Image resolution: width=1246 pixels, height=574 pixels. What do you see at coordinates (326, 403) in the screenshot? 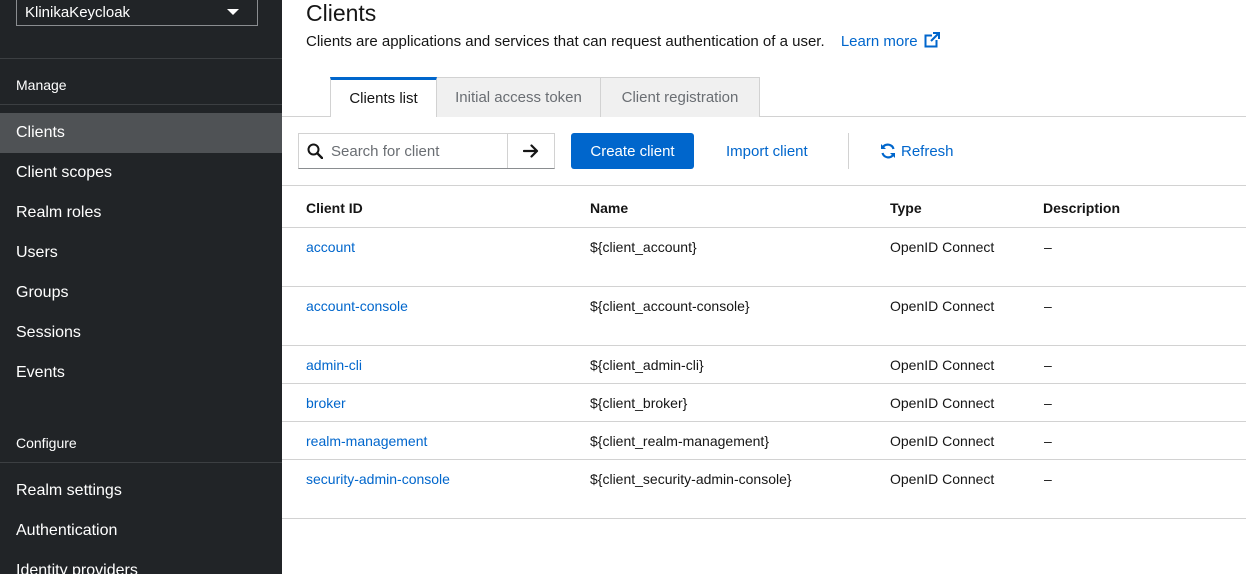
I see `client-id-link: broker` at bounding box center [326, 403].